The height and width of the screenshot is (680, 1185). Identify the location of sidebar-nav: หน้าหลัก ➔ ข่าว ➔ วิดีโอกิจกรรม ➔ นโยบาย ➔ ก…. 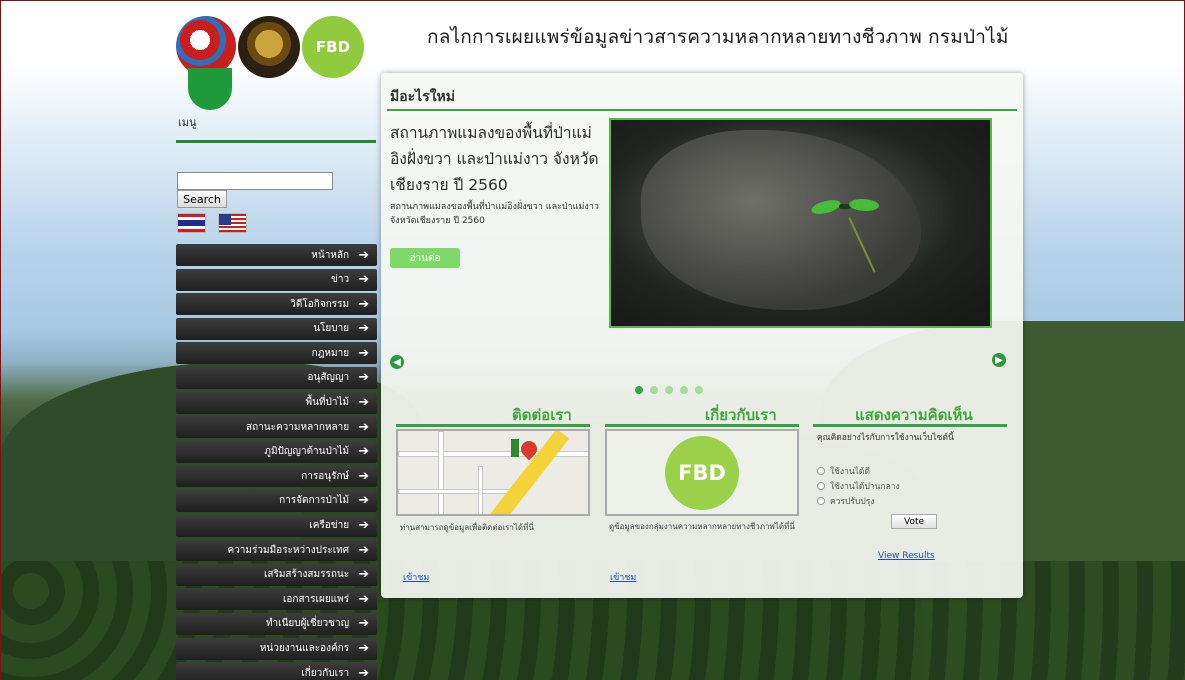
(276, 462).